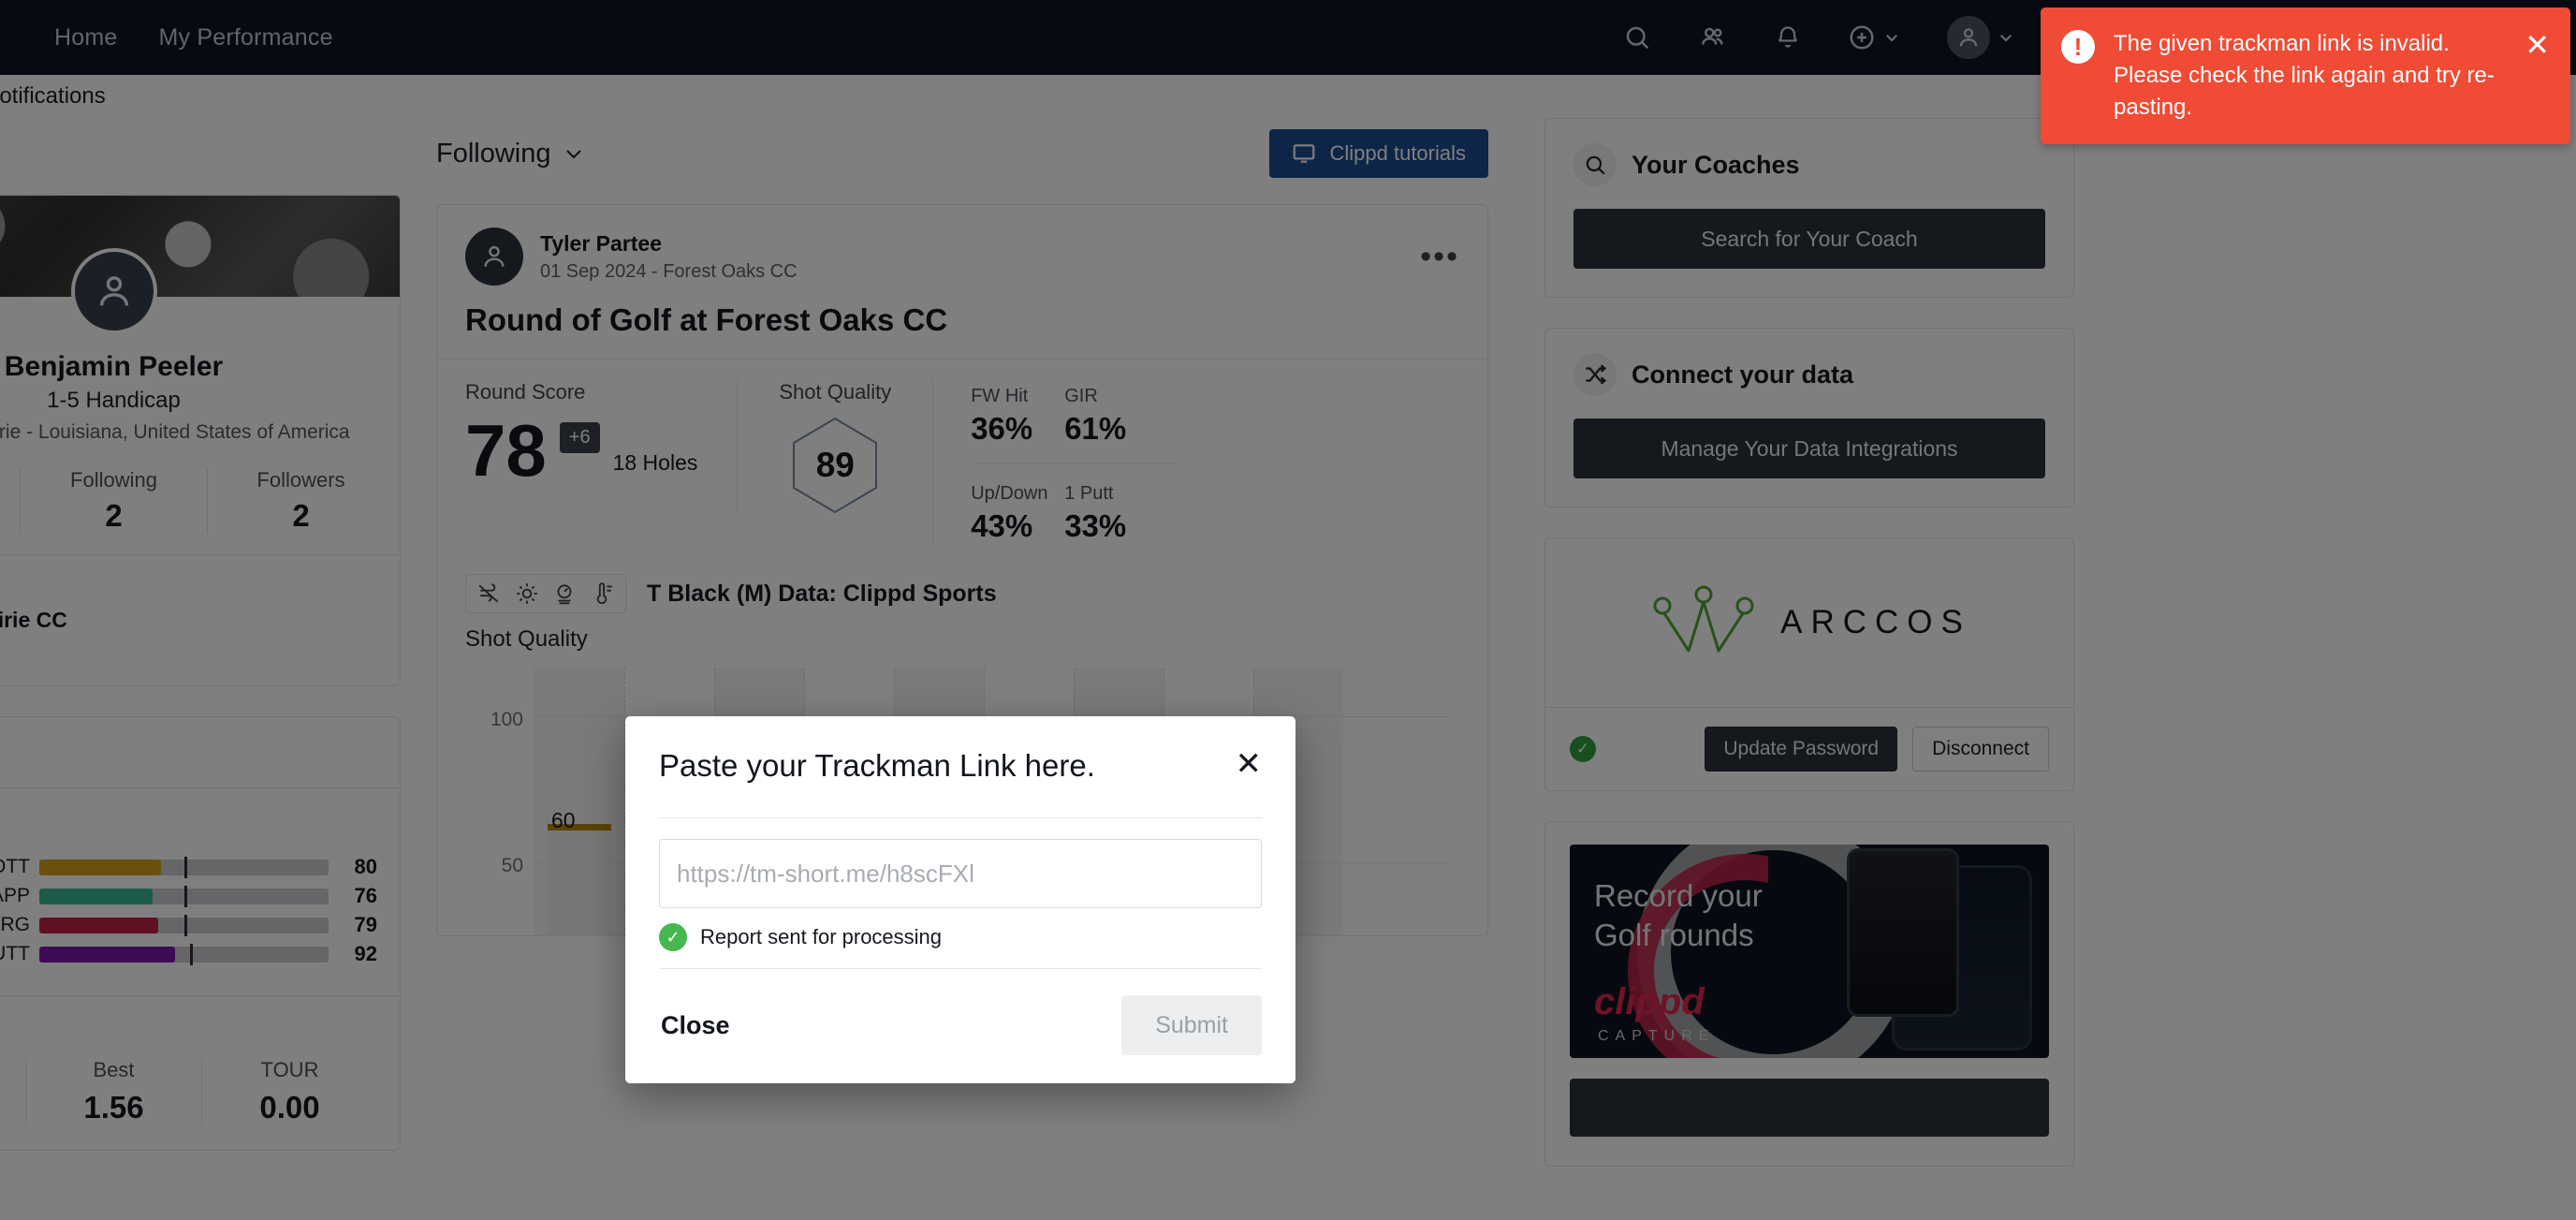 The width and height of the screenshot is (2576, 1220). I want to click on modal-header: Paste your Trackman Link here. ✕, so click(961, 766).